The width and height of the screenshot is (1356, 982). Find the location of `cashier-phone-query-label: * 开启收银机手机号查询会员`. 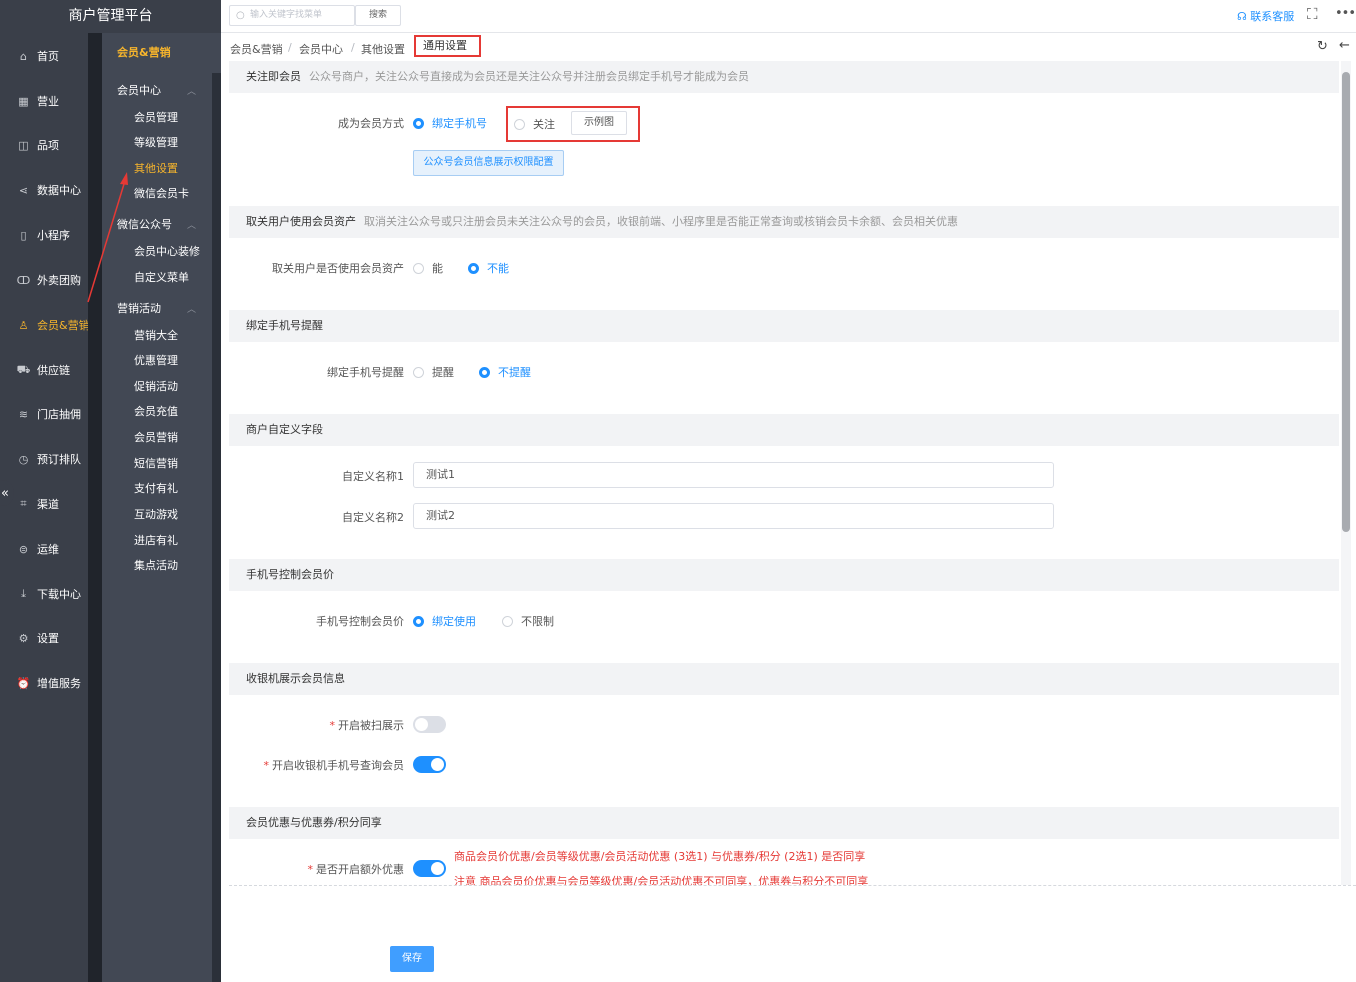

cashier-phone-query-label: * 开启收银机手机号查询会员 is located at coordinates (334, 765).